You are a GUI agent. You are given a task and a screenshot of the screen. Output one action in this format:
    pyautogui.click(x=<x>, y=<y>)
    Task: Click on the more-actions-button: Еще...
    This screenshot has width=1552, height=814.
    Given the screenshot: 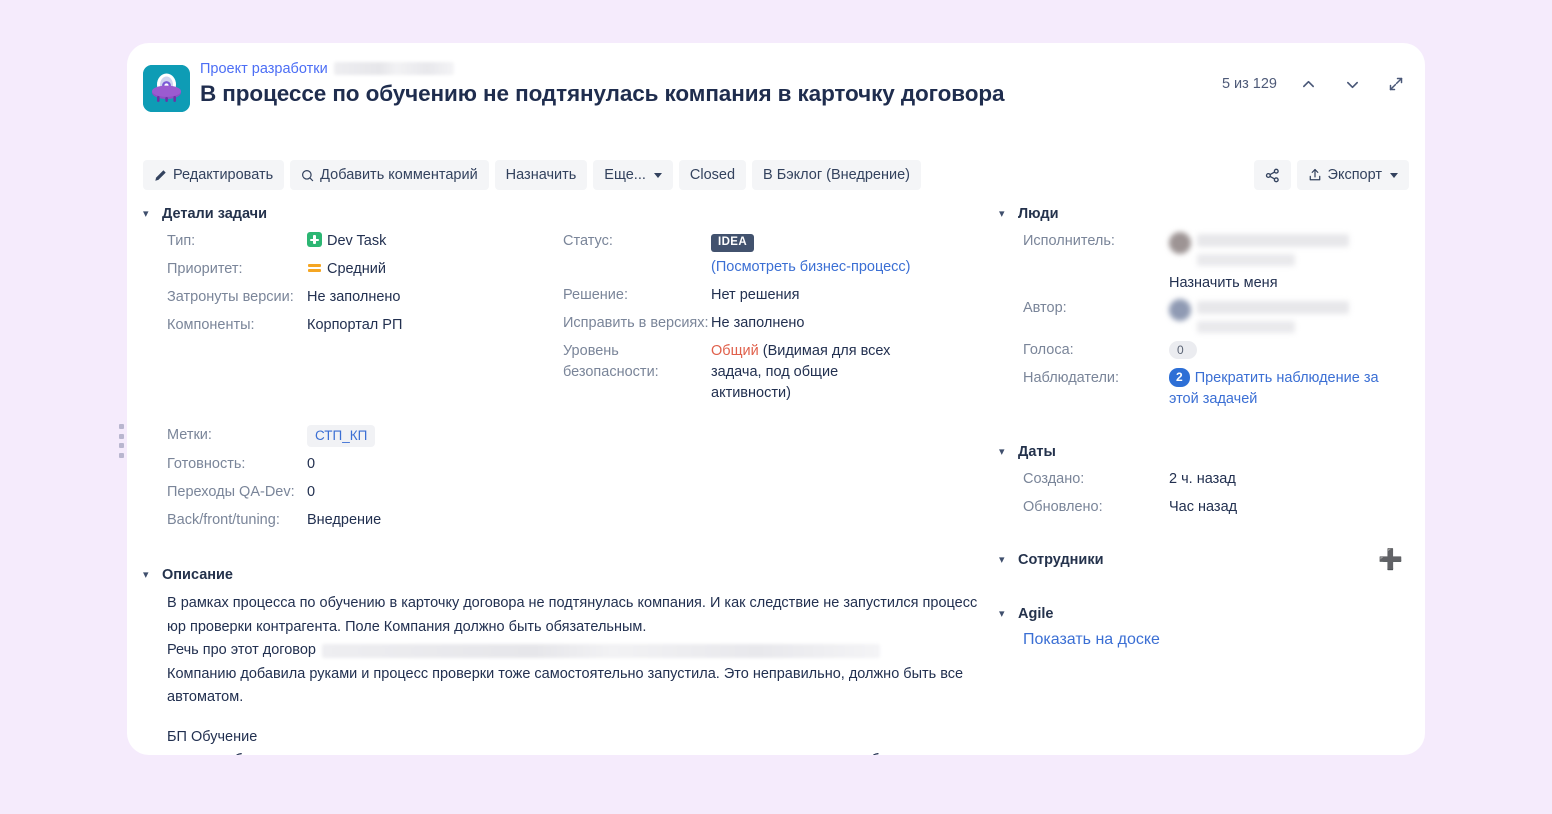 What is the action you would take?
    pyautogui.click(x=633, y=175)
    